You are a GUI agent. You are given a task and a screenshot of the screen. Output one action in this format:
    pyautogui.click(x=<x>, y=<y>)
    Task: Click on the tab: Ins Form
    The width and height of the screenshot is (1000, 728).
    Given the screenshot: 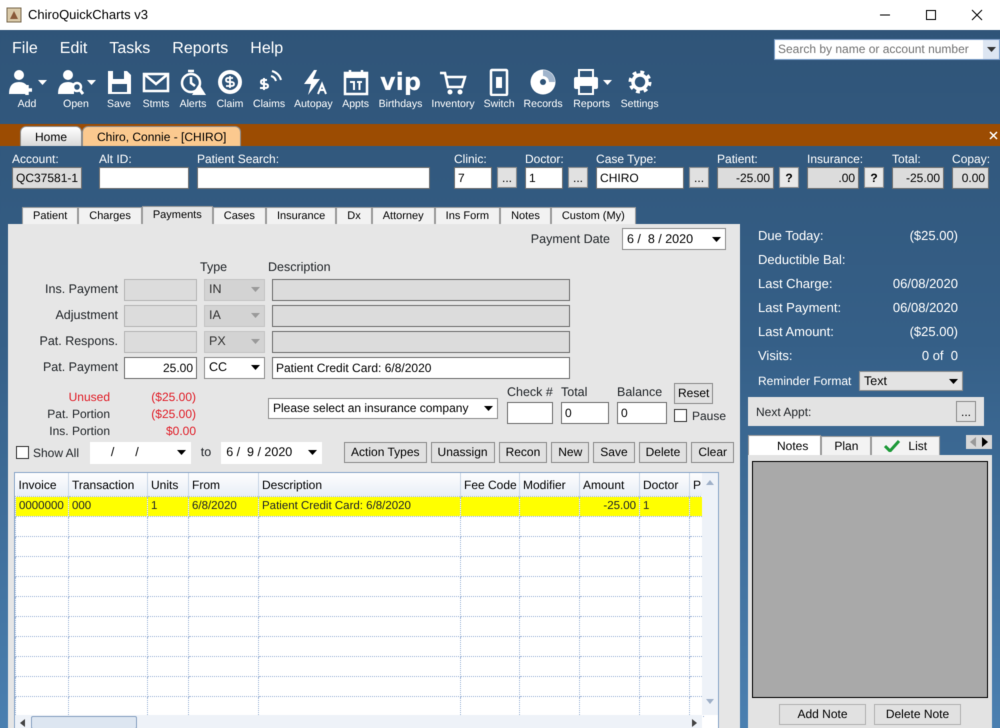 What is the action you would take?
    pyautogui.click(x=467, y=215)
    